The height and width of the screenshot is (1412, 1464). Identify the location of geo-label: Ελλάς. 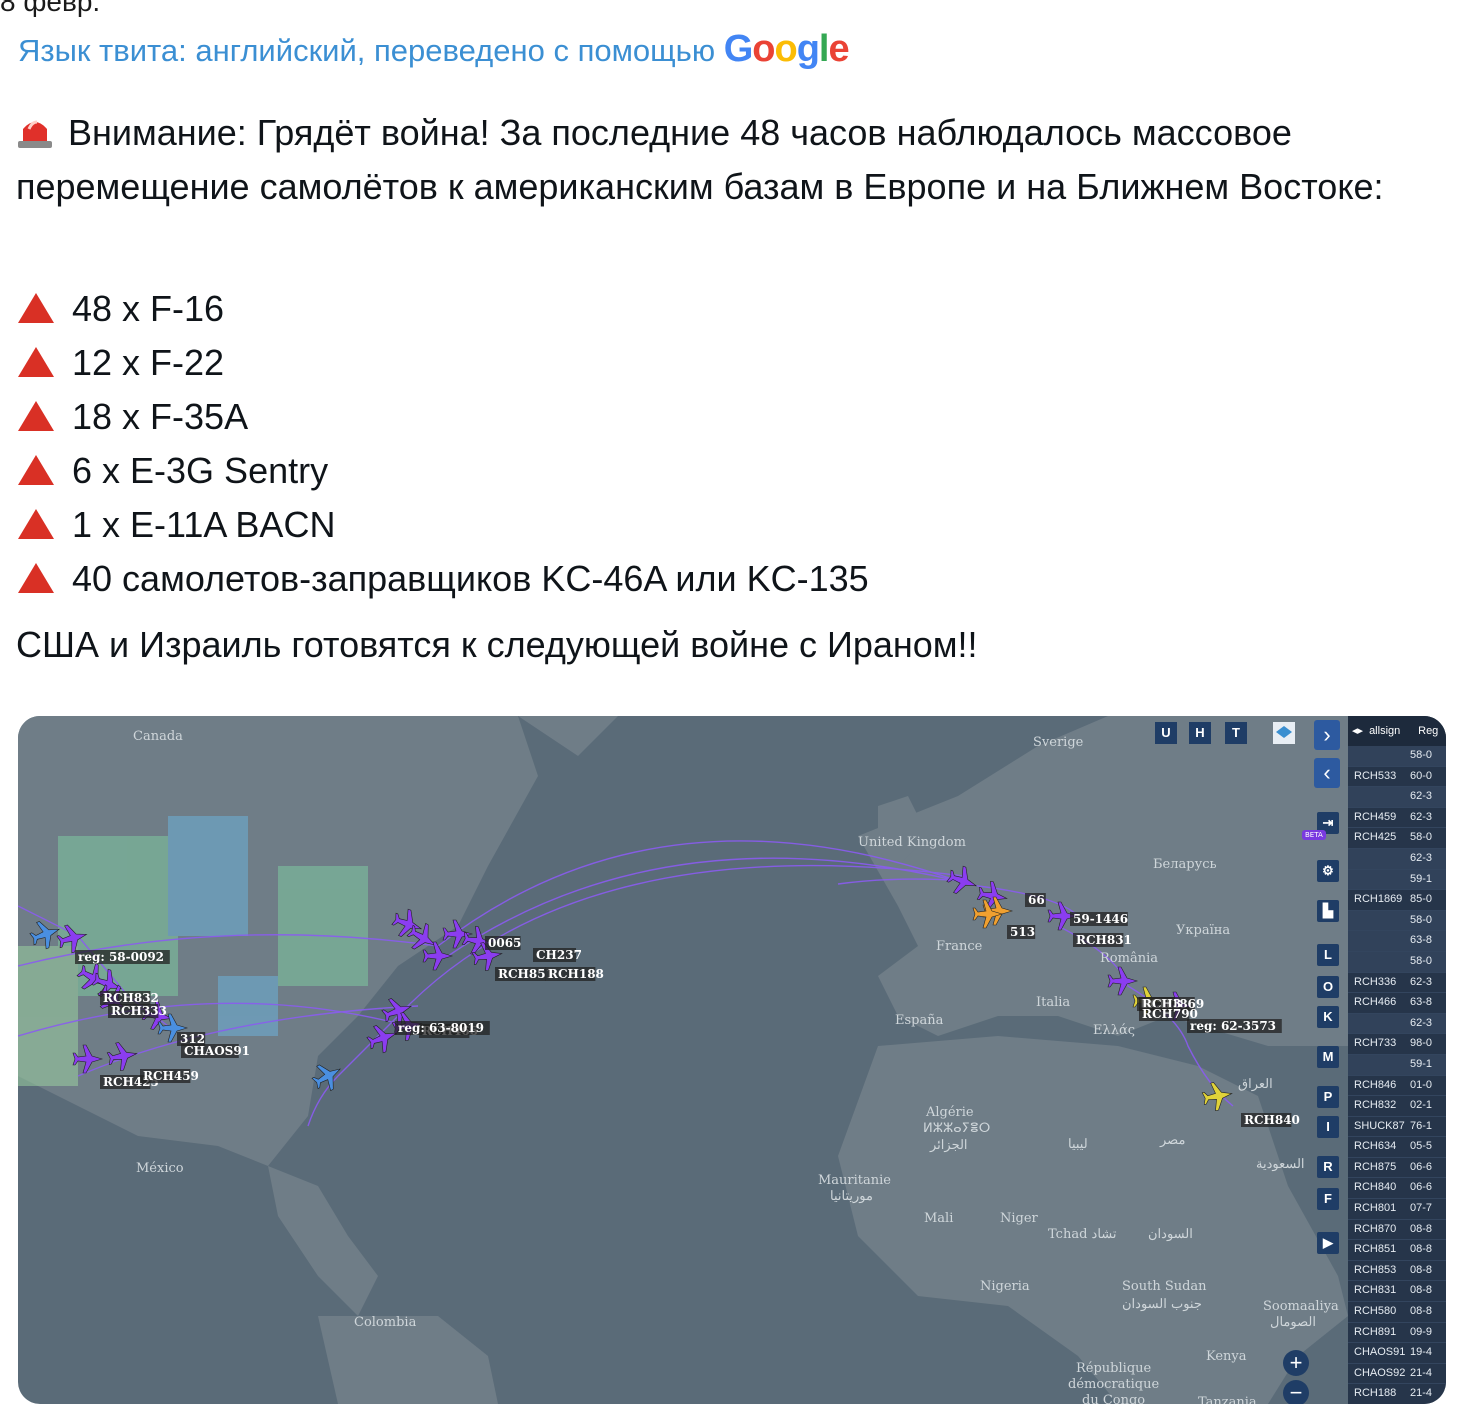
(1114, 1030).